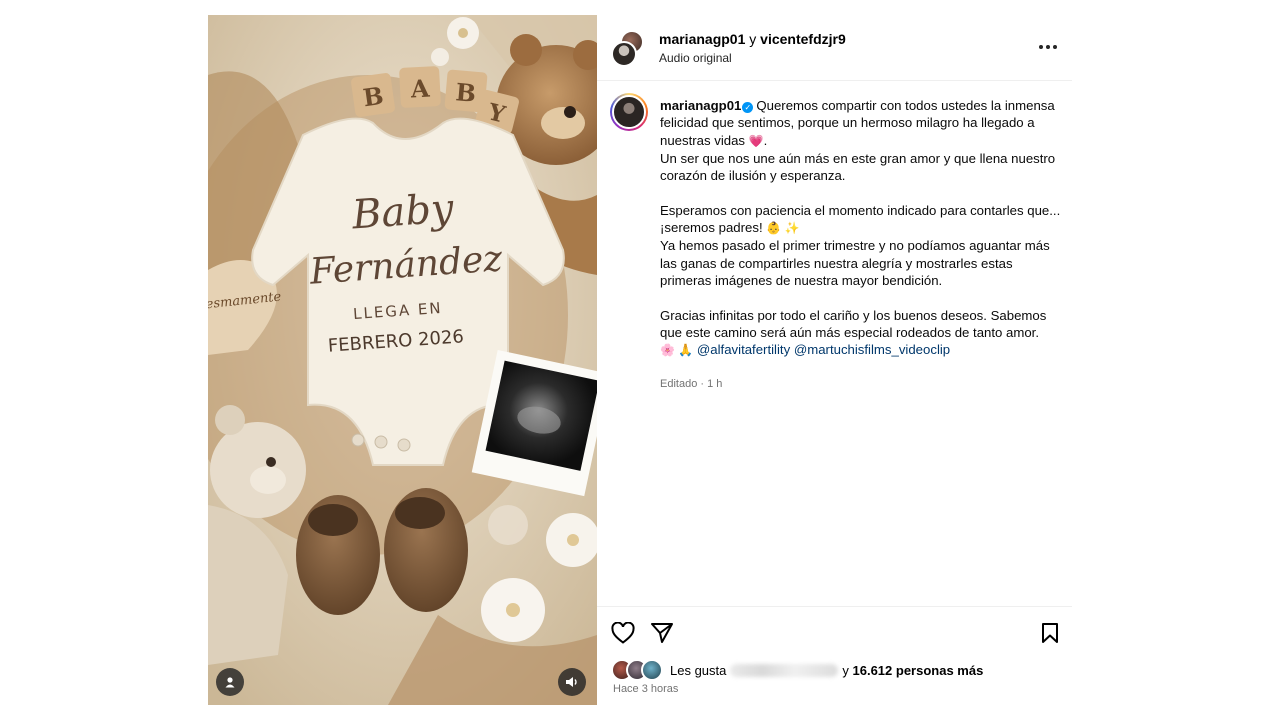 This screenshot has height=720, width=1280. I want to click on verified-badge-icon: ✓, so click(748, 107).